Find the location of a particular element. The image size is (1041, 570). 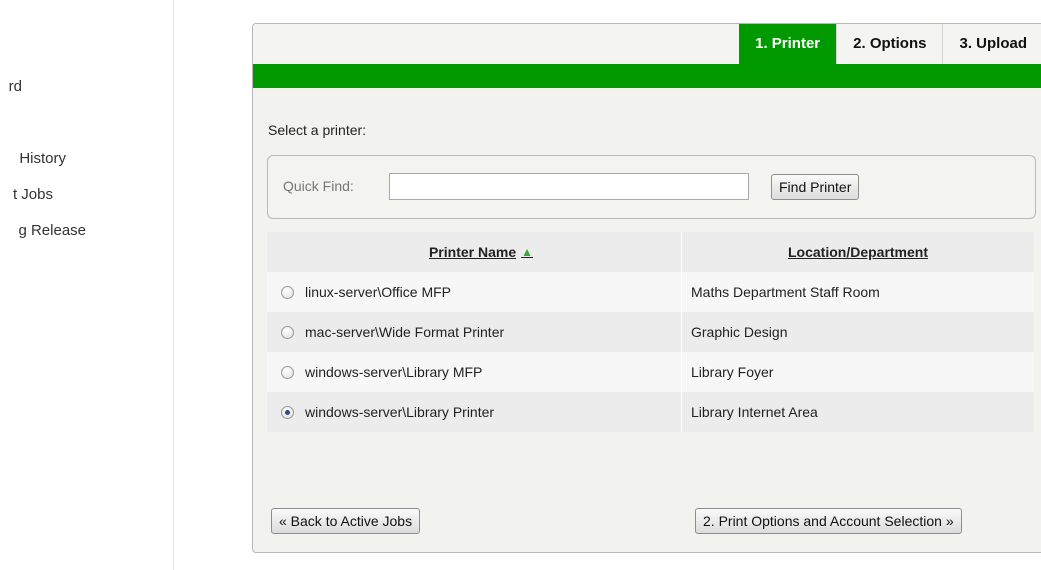

column-header-location: Location/Department is located at coordinates (858, 252).